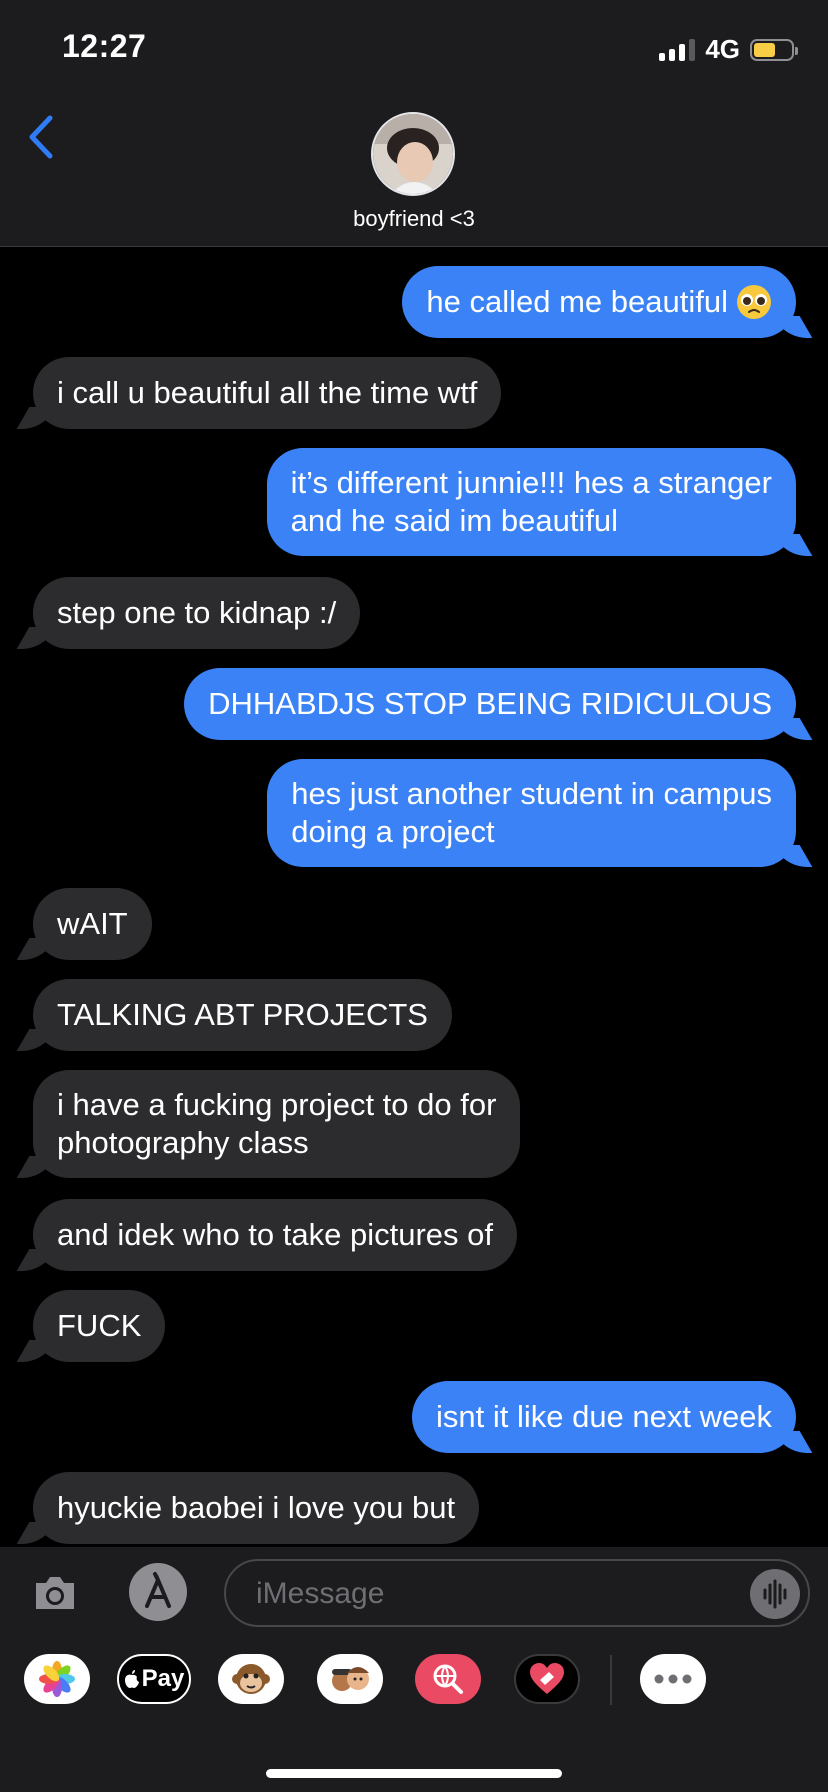  I want to click on contact-name: boyfriend <3, so click(414, 219).